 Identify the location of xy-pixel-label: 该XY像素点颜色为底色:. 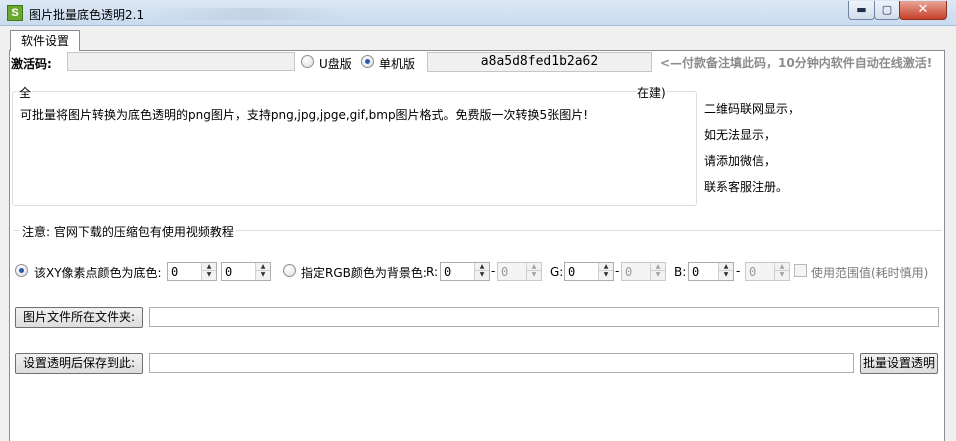
(98, 273).